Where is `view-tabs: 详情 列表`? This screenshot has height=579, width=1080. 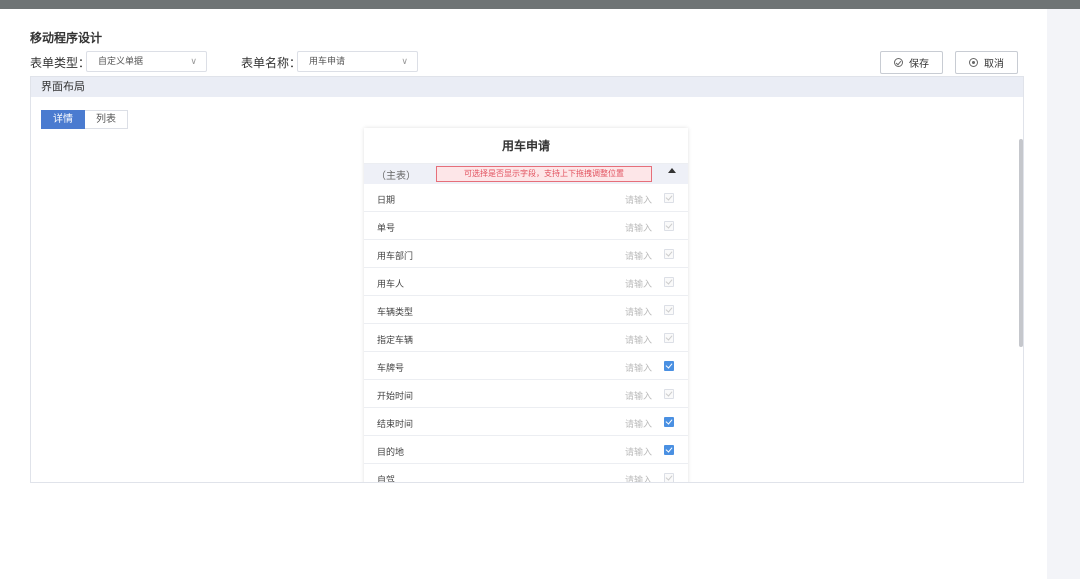 view-tabs: 详情 列表 is located at coordinates (84, 119).